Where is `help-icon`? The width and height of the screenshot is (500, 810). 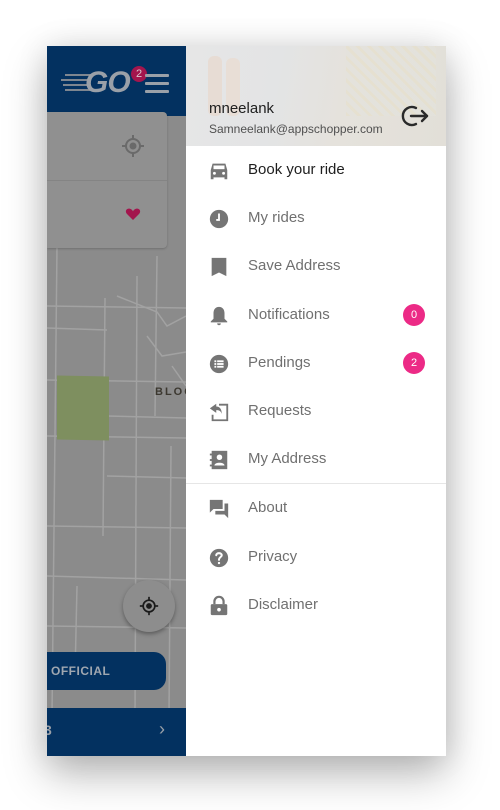 help-icon is located at coordinates (219, 557).